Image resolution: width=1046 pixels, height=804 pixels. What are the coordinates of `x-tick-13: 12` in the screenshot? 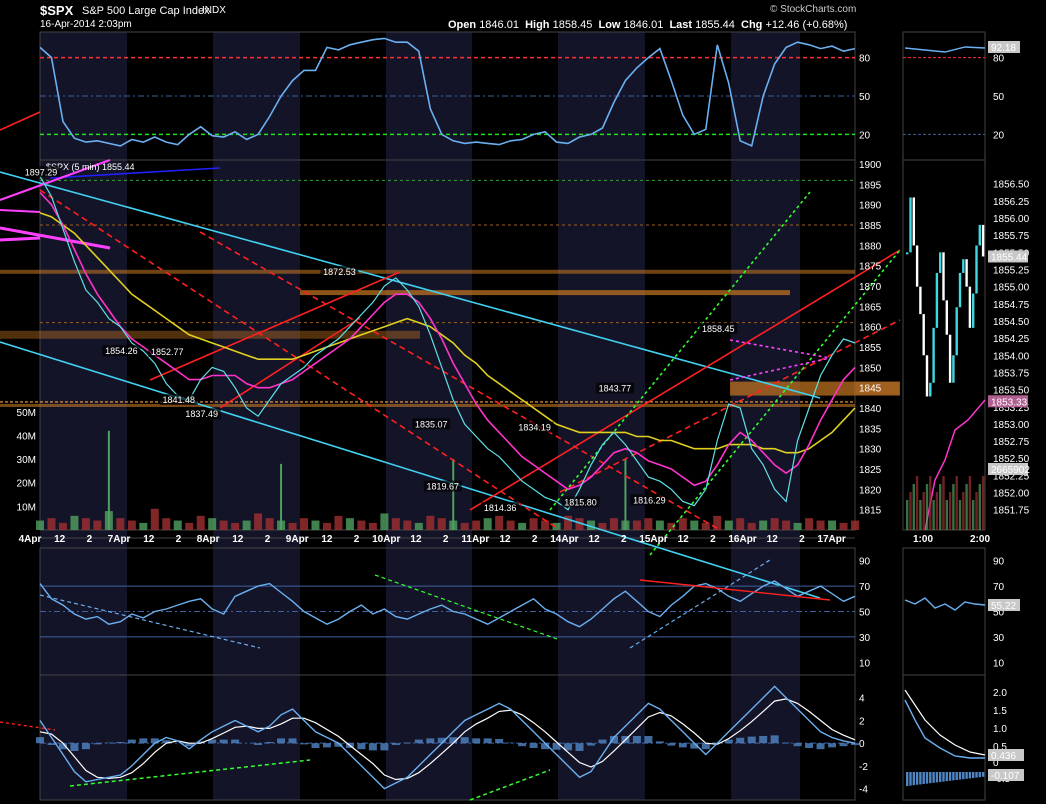 It's located at (416, 539).